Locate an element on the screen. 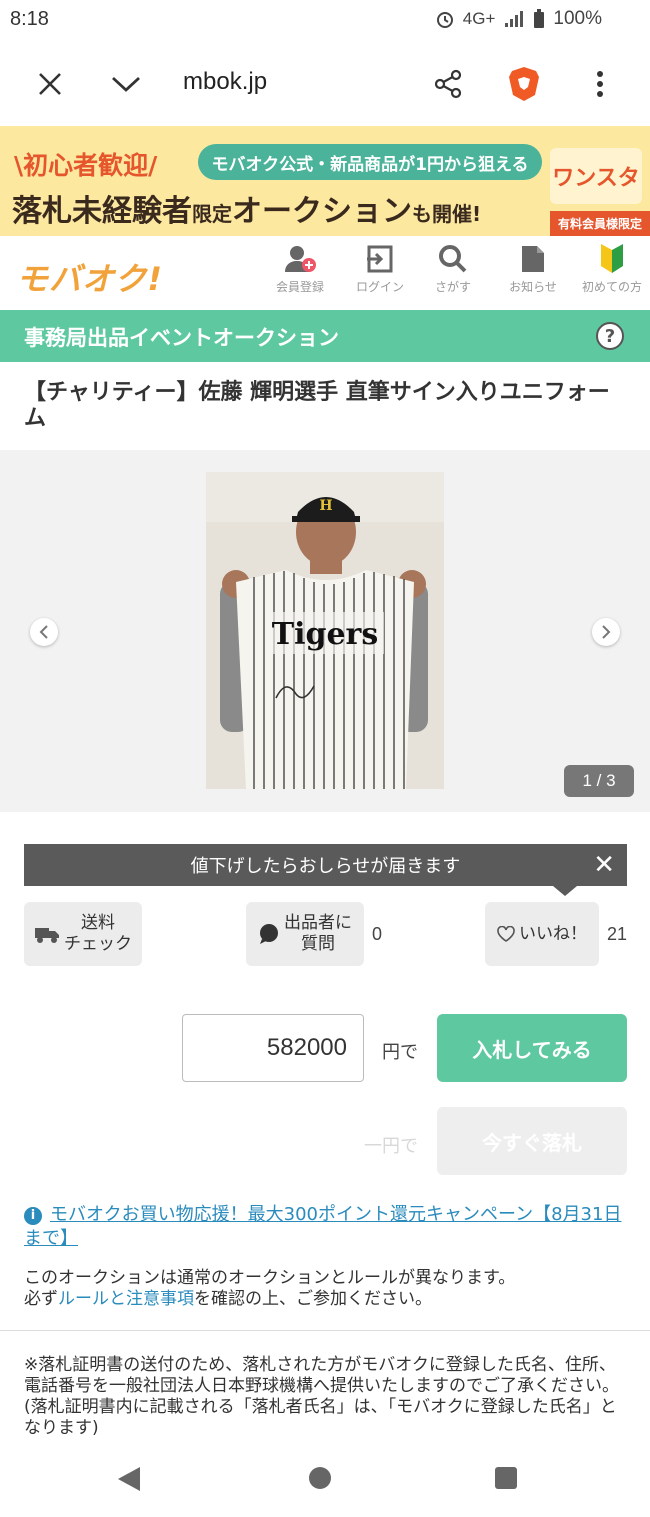 The image size is (650, 1517). status-time: 8:18 is located at coordinates (29, 19).